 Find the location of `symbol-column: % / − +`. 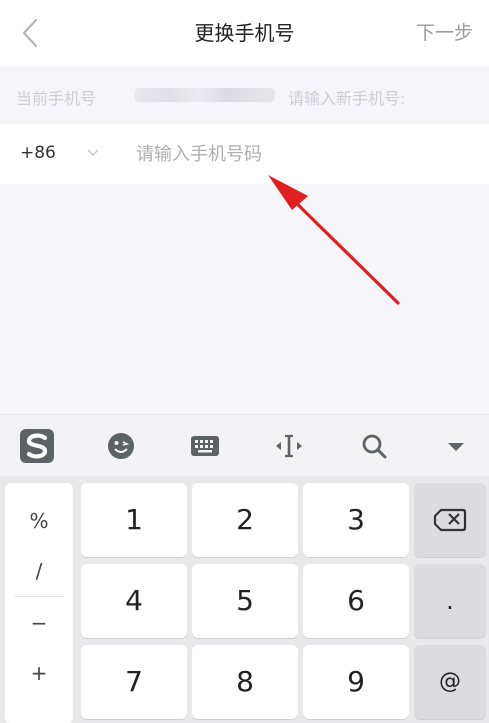

symbol-column: % / − + is located at coordinates (39, 603).